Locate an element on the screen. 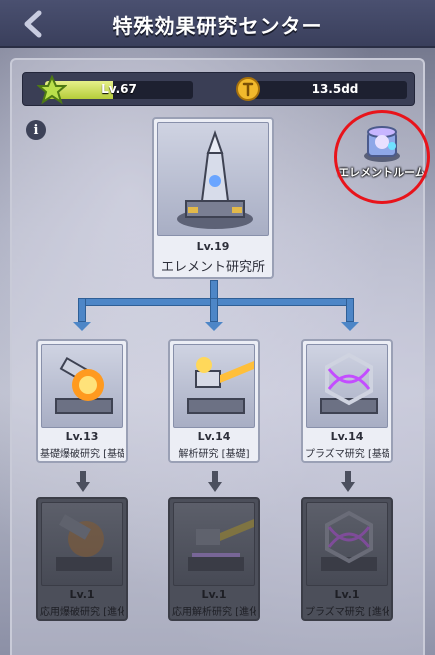 The width and height of the screenshot is (435, 655). currency-value: 13.5dd is located at coordinates (335, 89).